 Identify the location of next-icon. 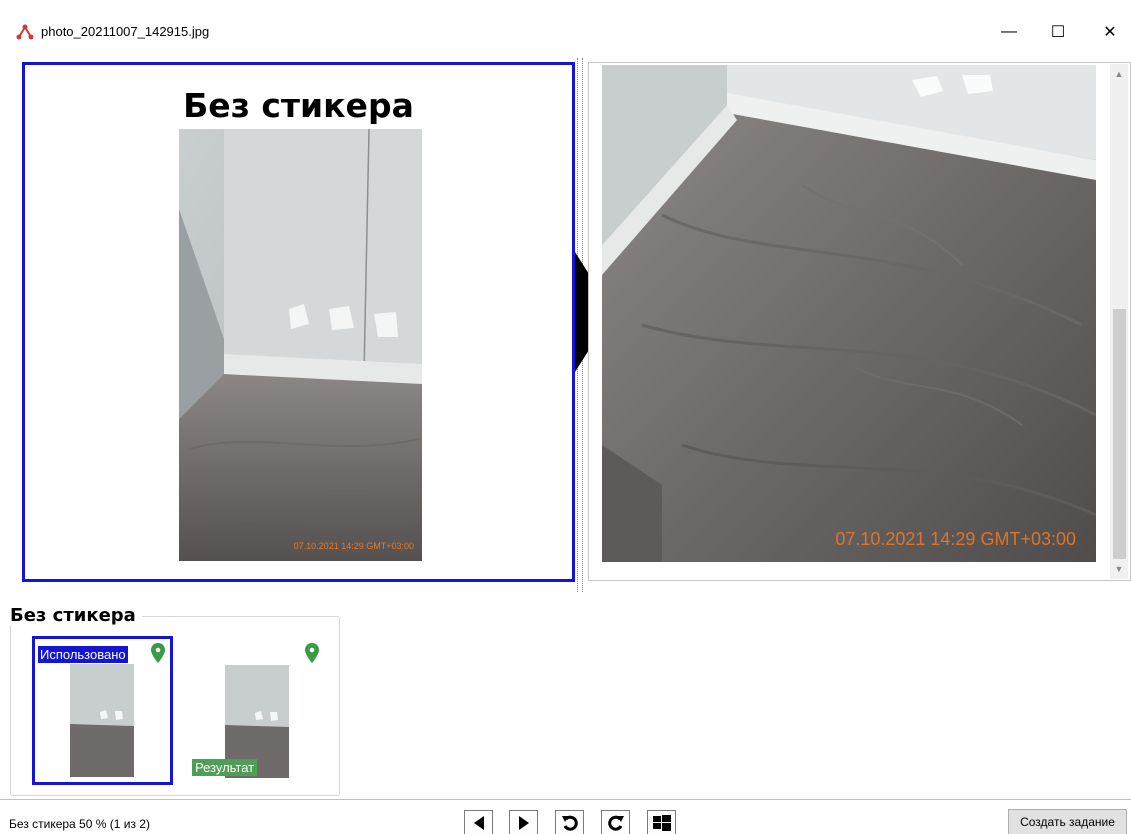
(523, 822).